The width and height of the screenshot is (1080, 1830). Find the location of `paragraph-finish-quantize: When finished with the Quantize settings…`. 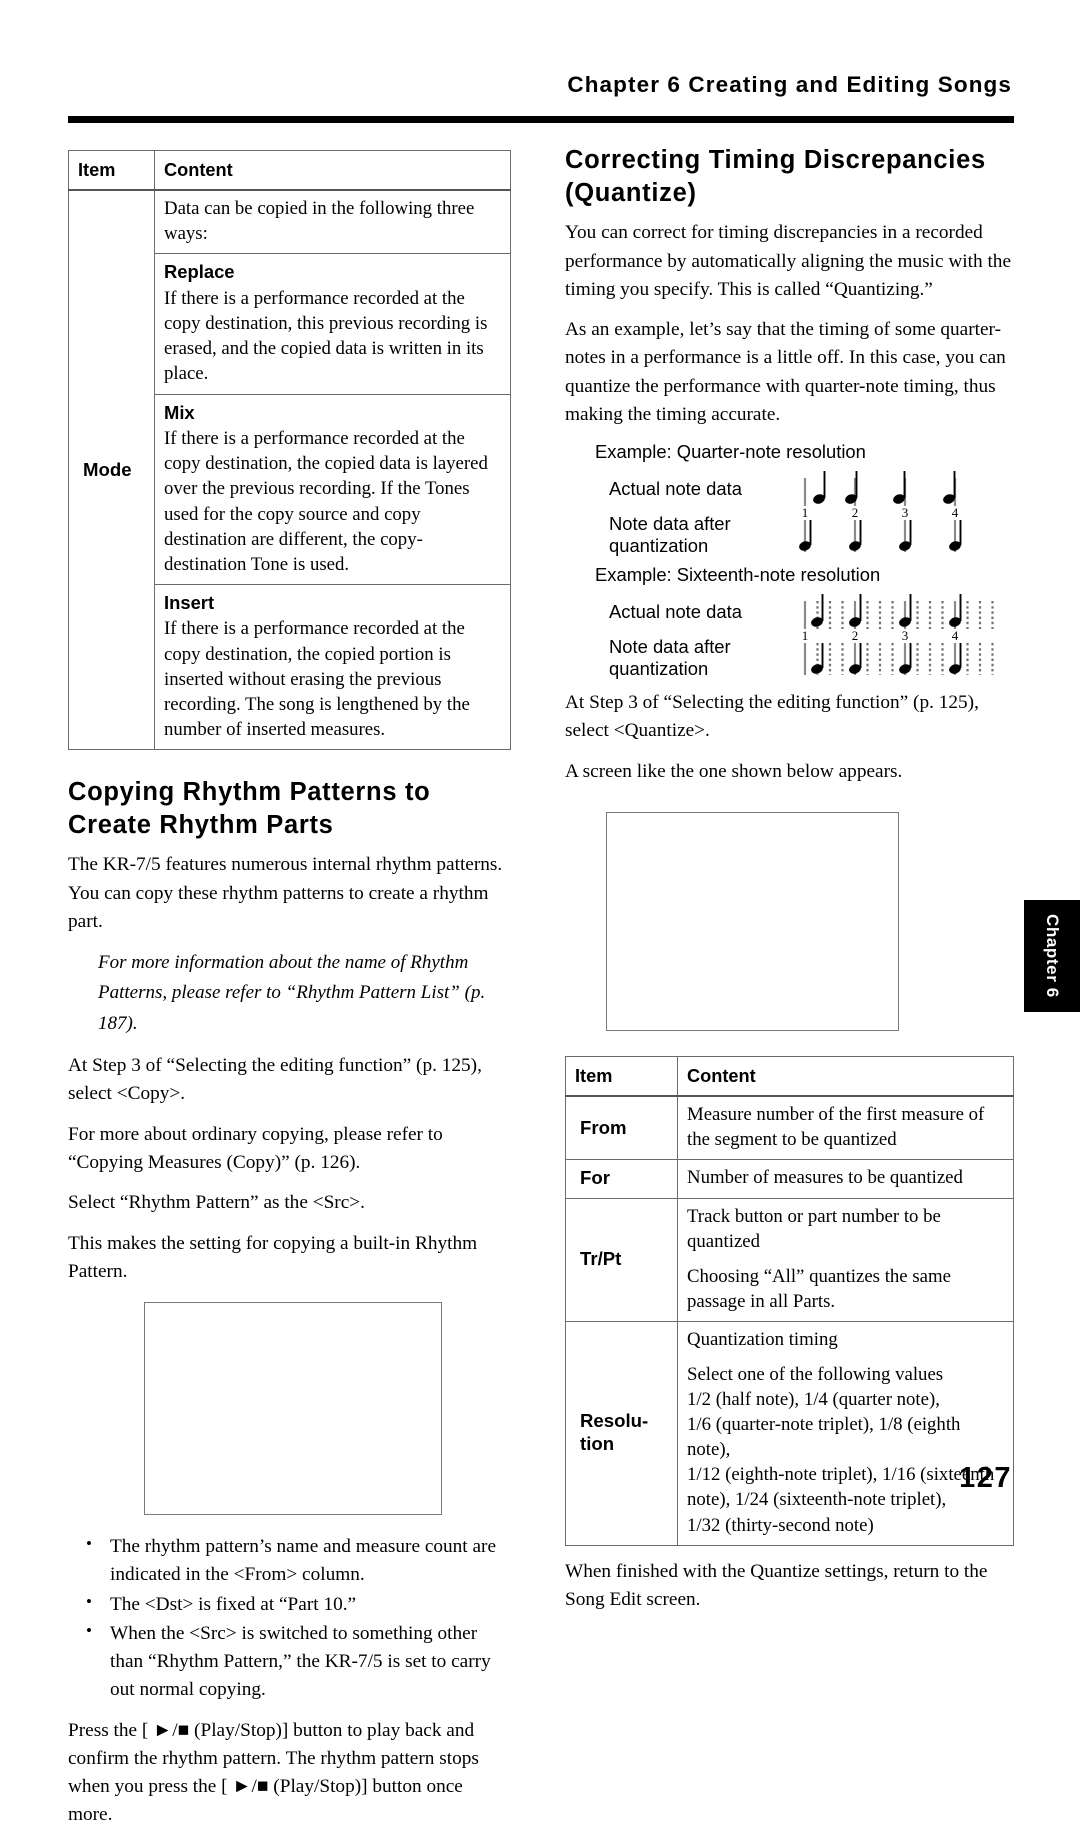

paragraph-finish-quantize: When finished with the Quantize settings… is located at coordinates (776, 1585).